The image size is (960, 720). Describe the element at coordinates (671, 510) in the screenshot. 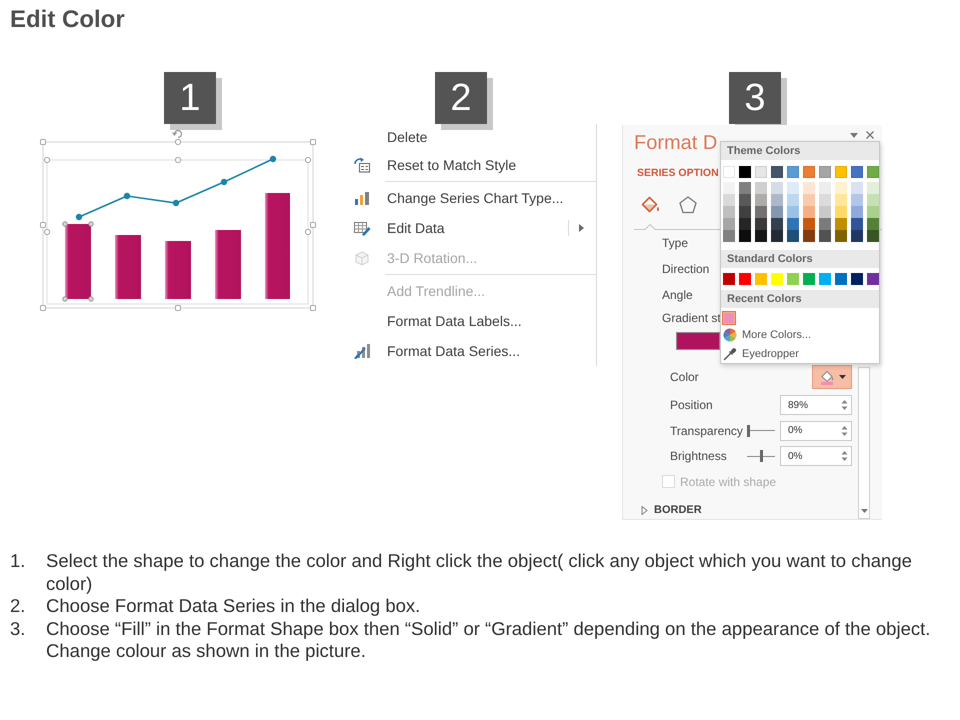

I see `section-header: BORDER` at that location.